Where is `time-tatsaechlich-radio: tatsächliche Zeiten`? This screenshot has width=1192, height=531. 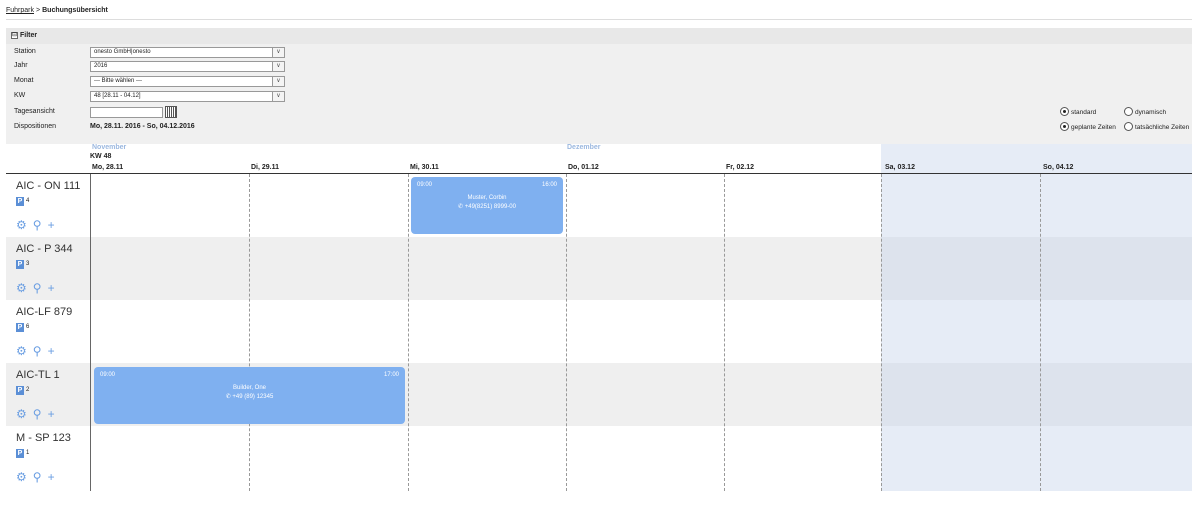
time-tatsaechlich-radio: tatsächliche Zeiten is located at coordinates (1156, 126).